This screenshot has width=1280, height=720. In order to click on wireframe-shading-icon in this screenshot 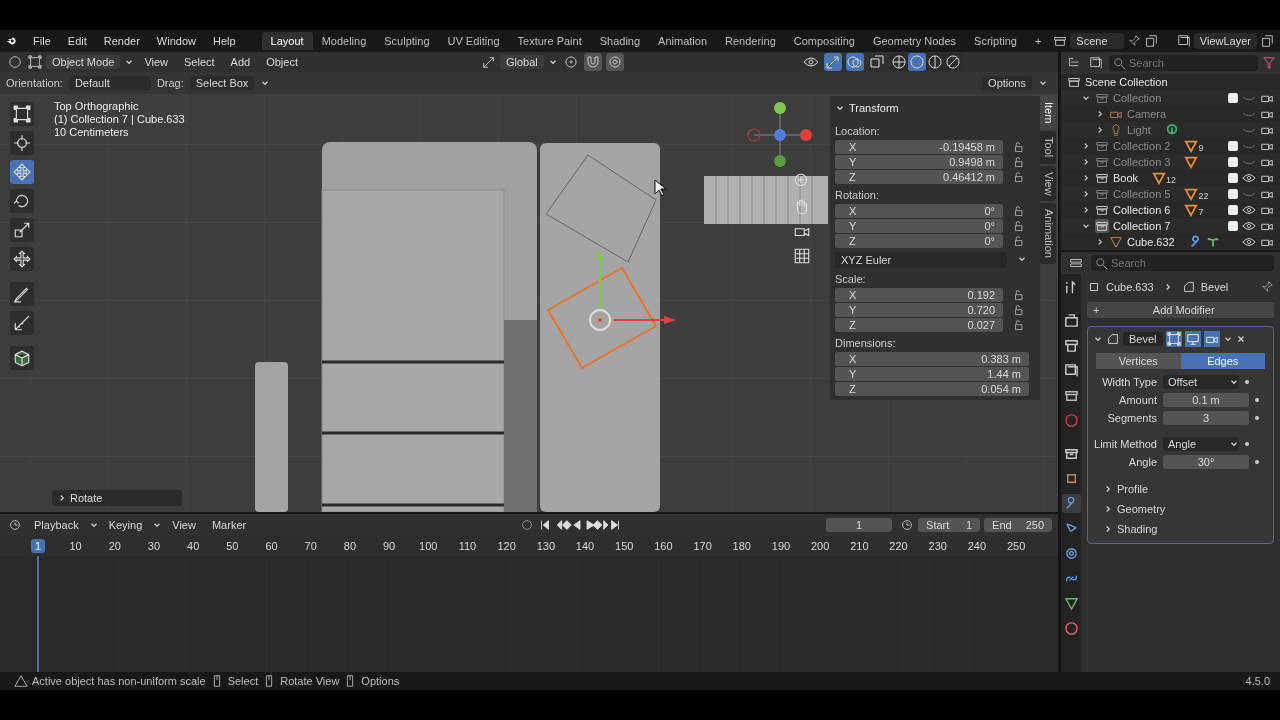, I will do `click(899, 62)`.